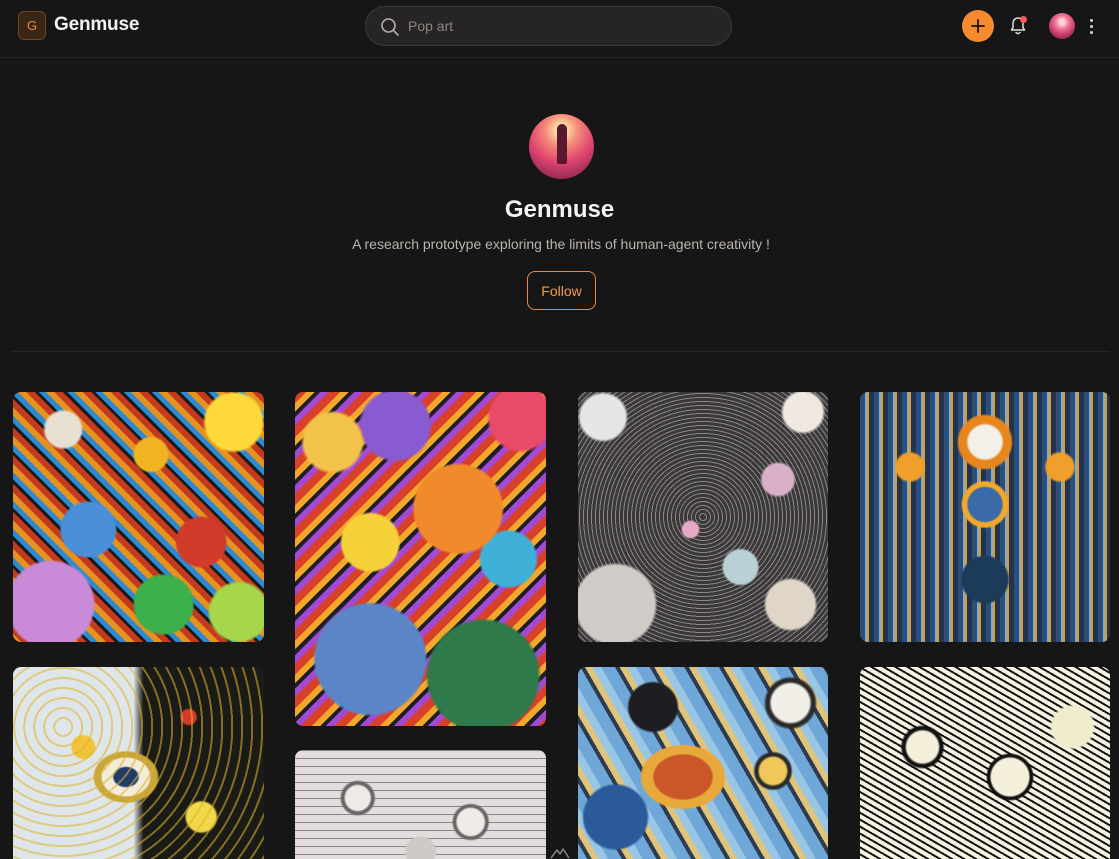 The height and width of the screenshot is (859, 1119). What do you see at coordinates (1091, 26) in the screenshot?
I see `more-vertical-icon` at bounding box center [1091, 26].